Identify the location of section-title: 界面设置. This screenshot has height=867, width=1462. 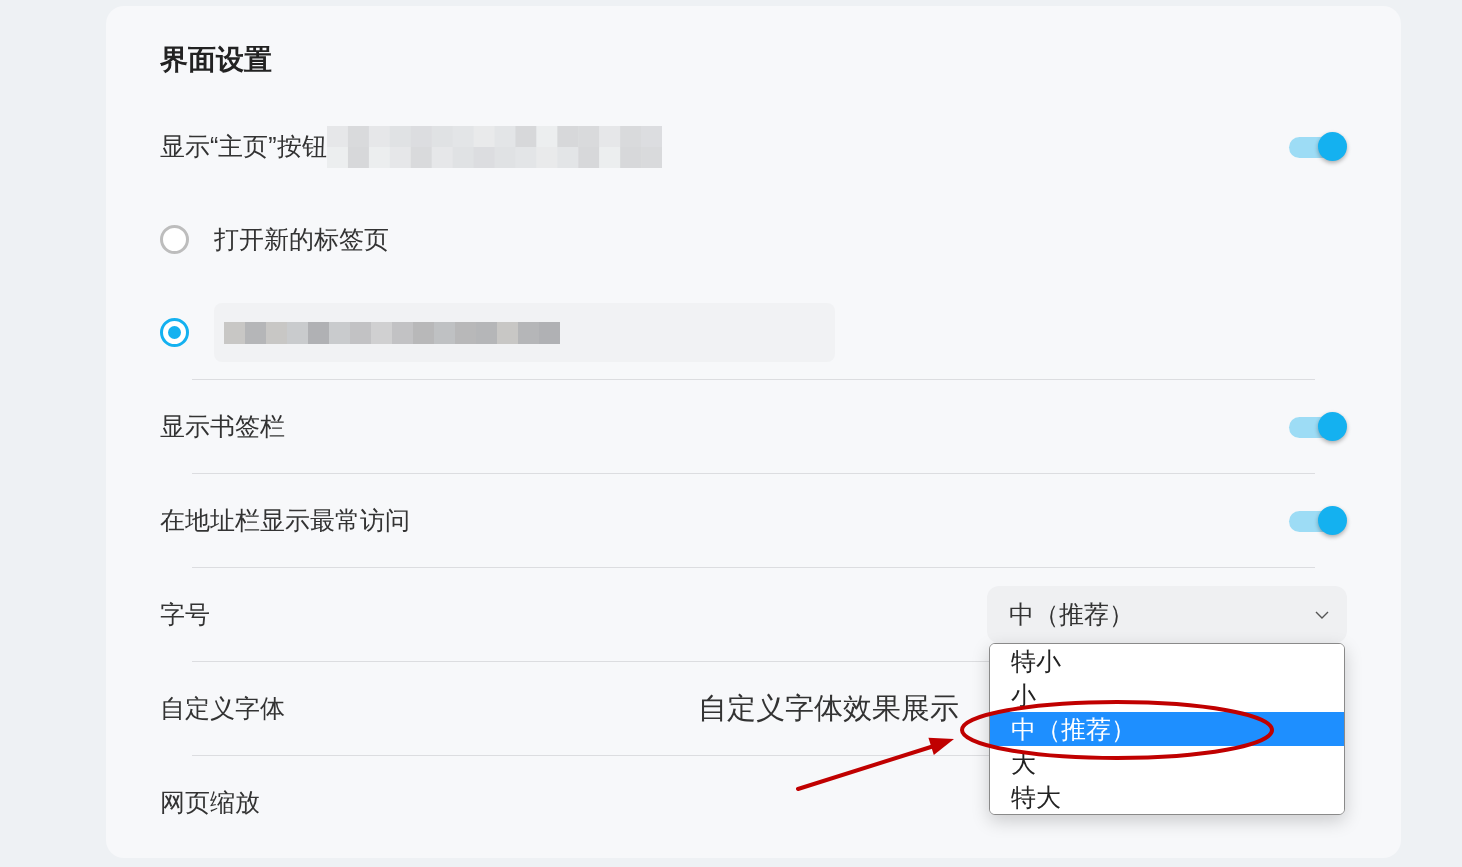
(216, 60).